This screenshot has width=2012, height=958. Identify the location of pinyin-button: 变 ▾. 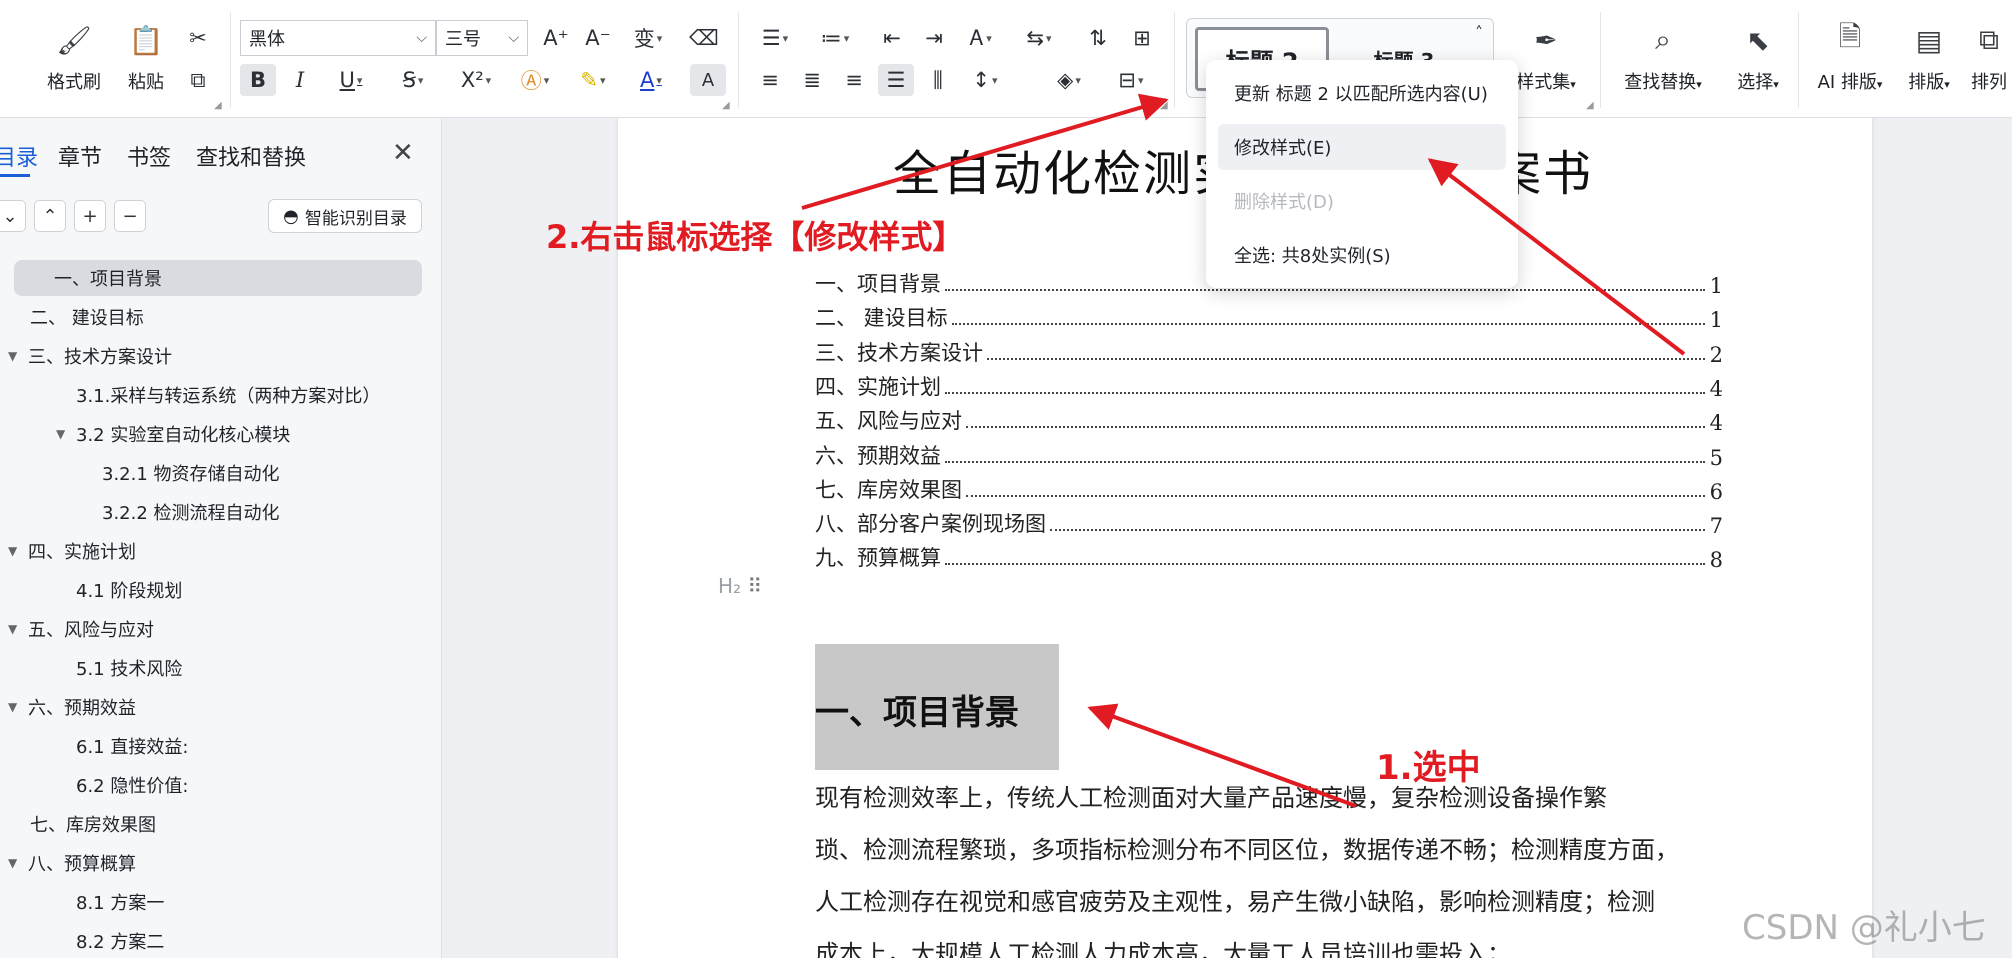
(648, 38).